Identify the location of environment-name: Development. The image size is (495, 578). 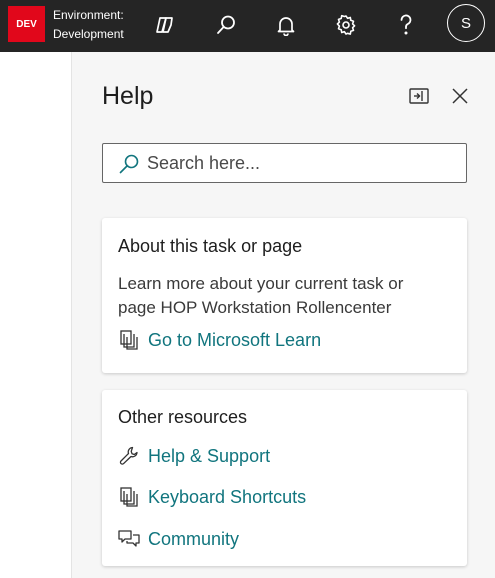
(88, 34).